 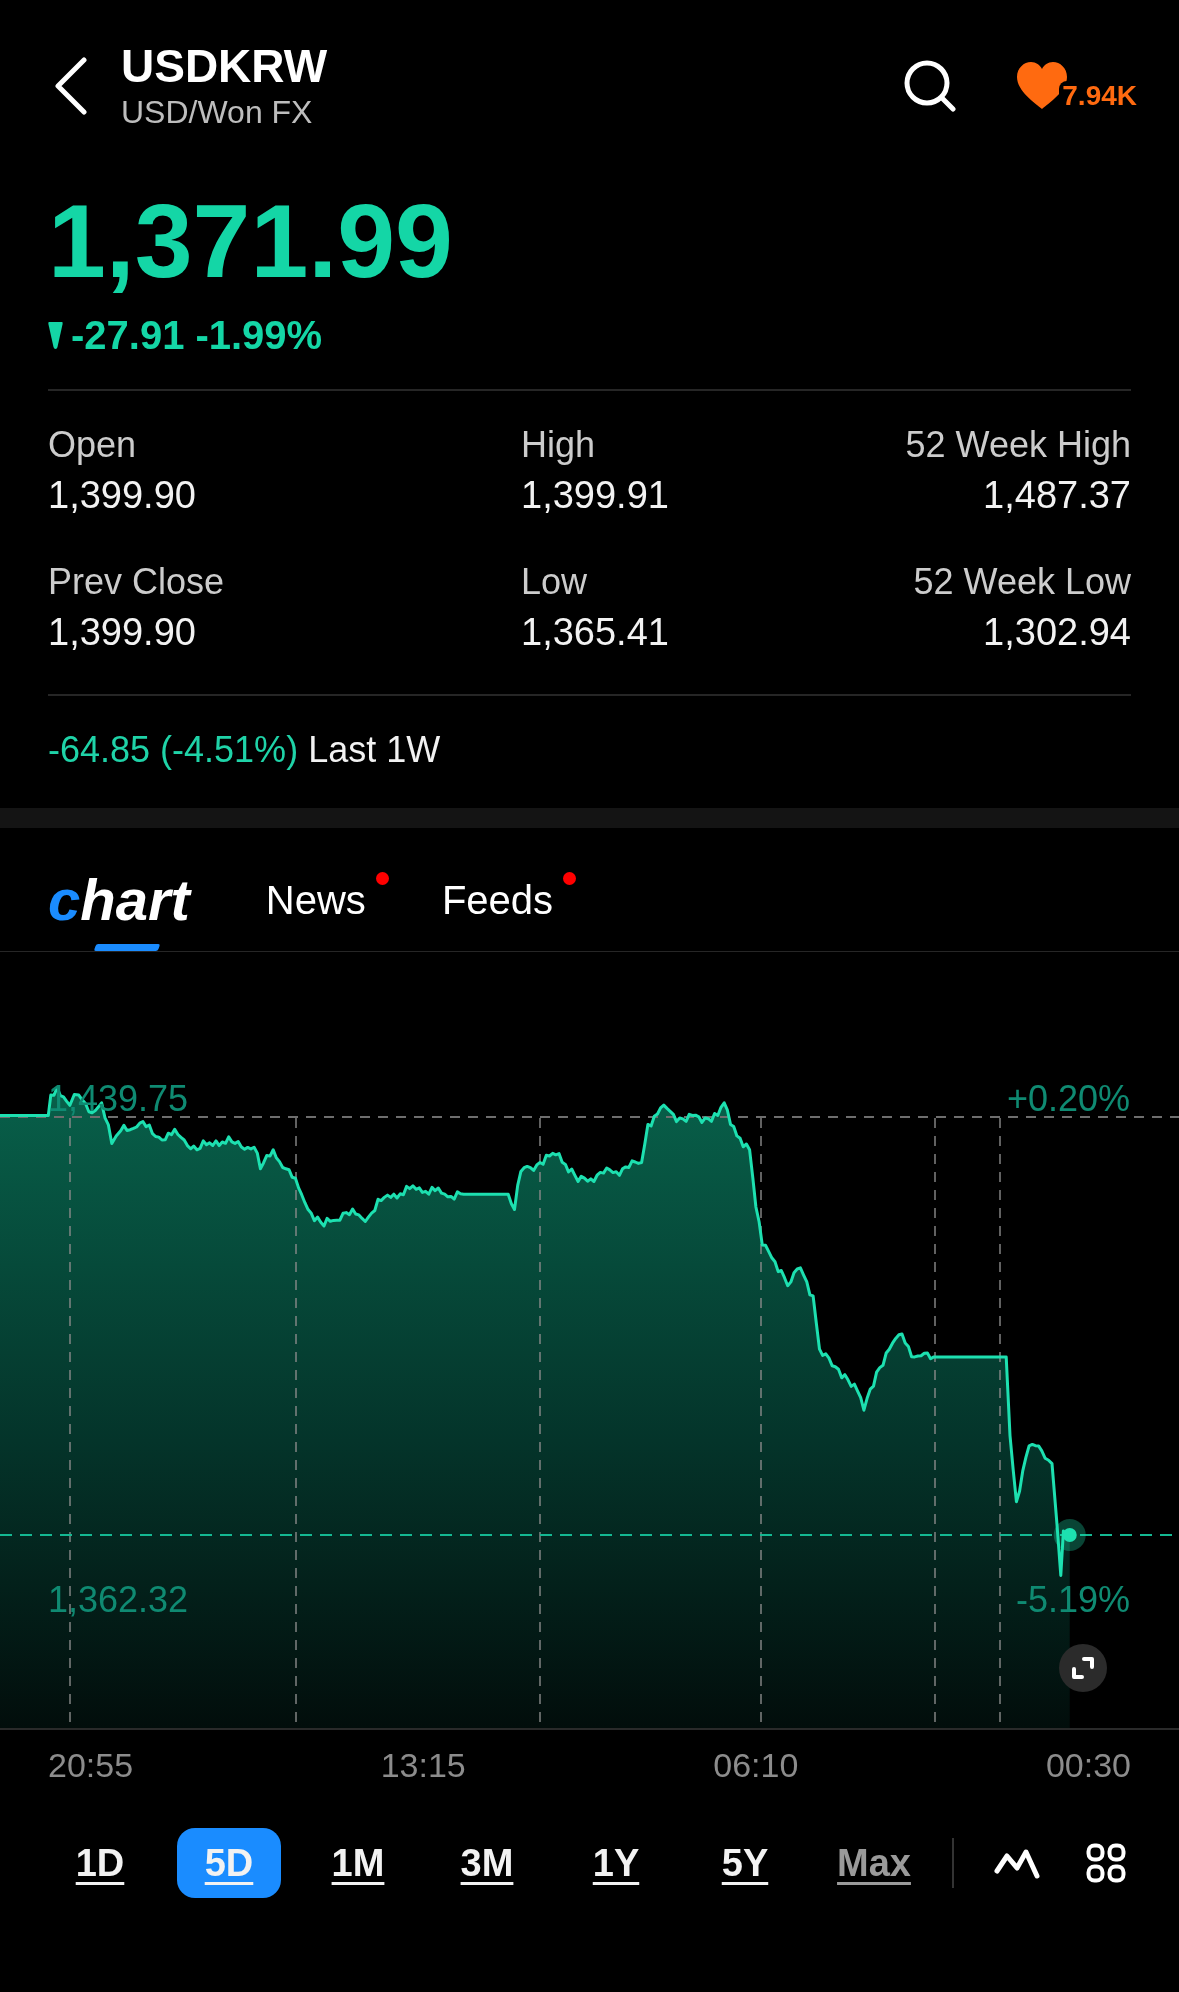 What do you see at coordinates (497, 899) in the screenshot?
I see `tab: Feeds` at bounding box center [497, 899].